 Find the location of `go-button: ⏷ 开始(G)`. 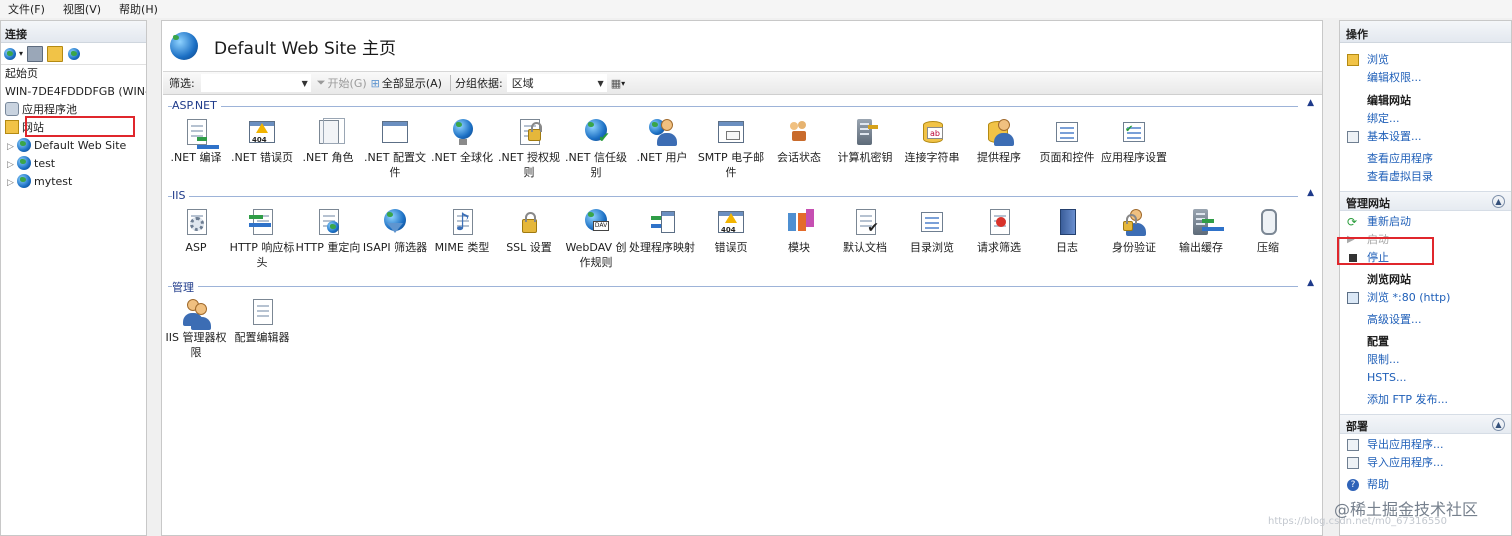

go-button: ⏷ 开始(G) is located at coordinates (342, 83).